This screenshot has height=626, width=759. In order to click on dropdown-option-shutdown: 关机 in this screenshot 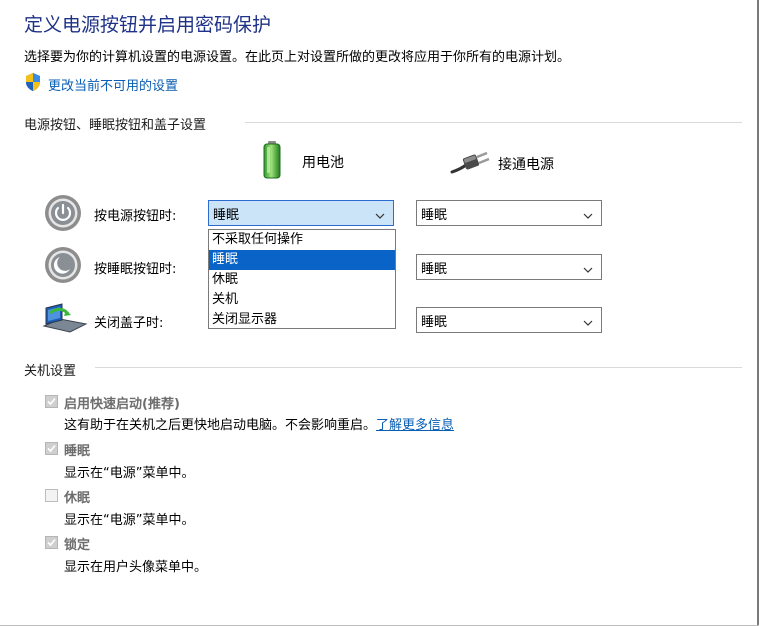, I will do `click(302, 300)`.